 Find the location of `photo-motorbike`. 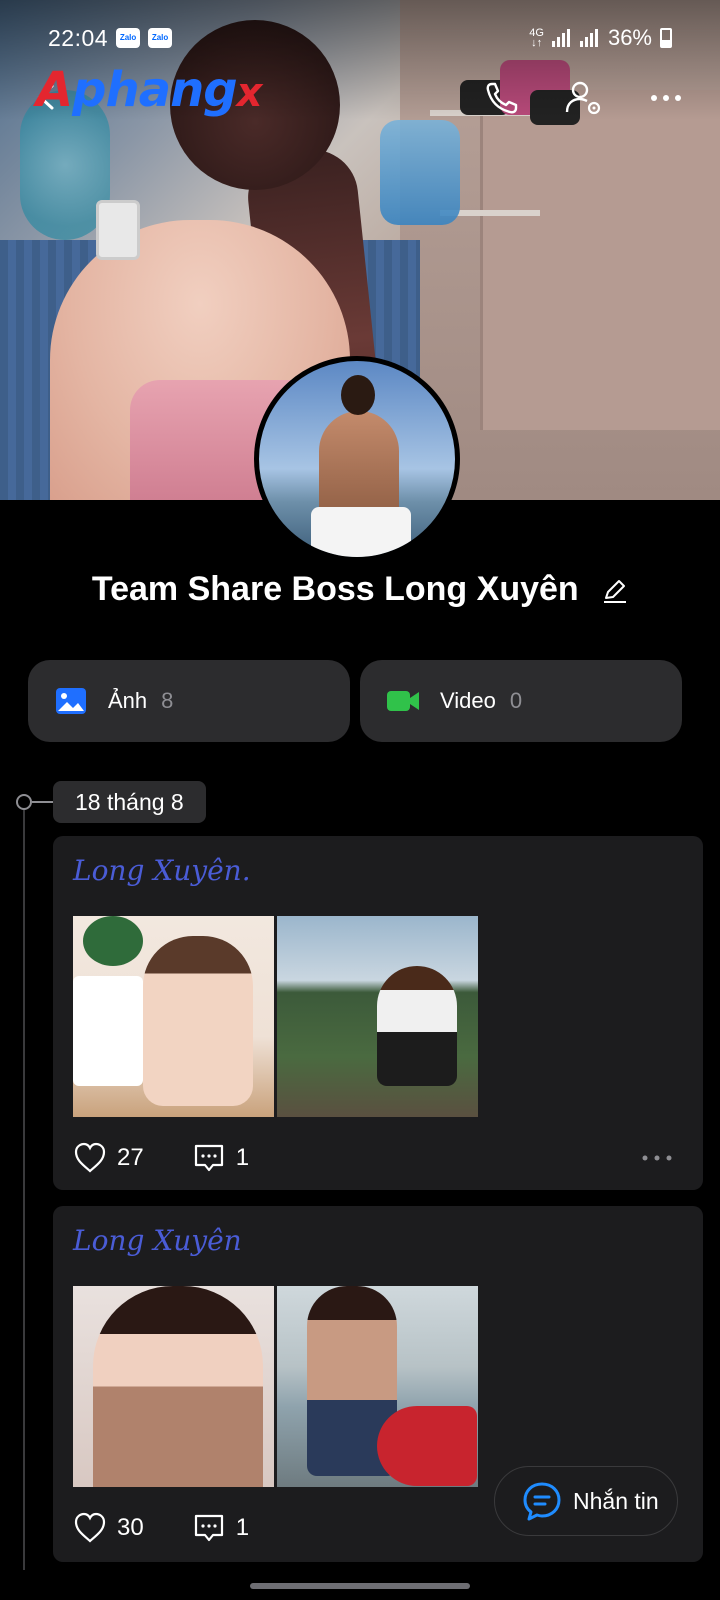

photo-motorbike is located at coordinates (427, 1446).